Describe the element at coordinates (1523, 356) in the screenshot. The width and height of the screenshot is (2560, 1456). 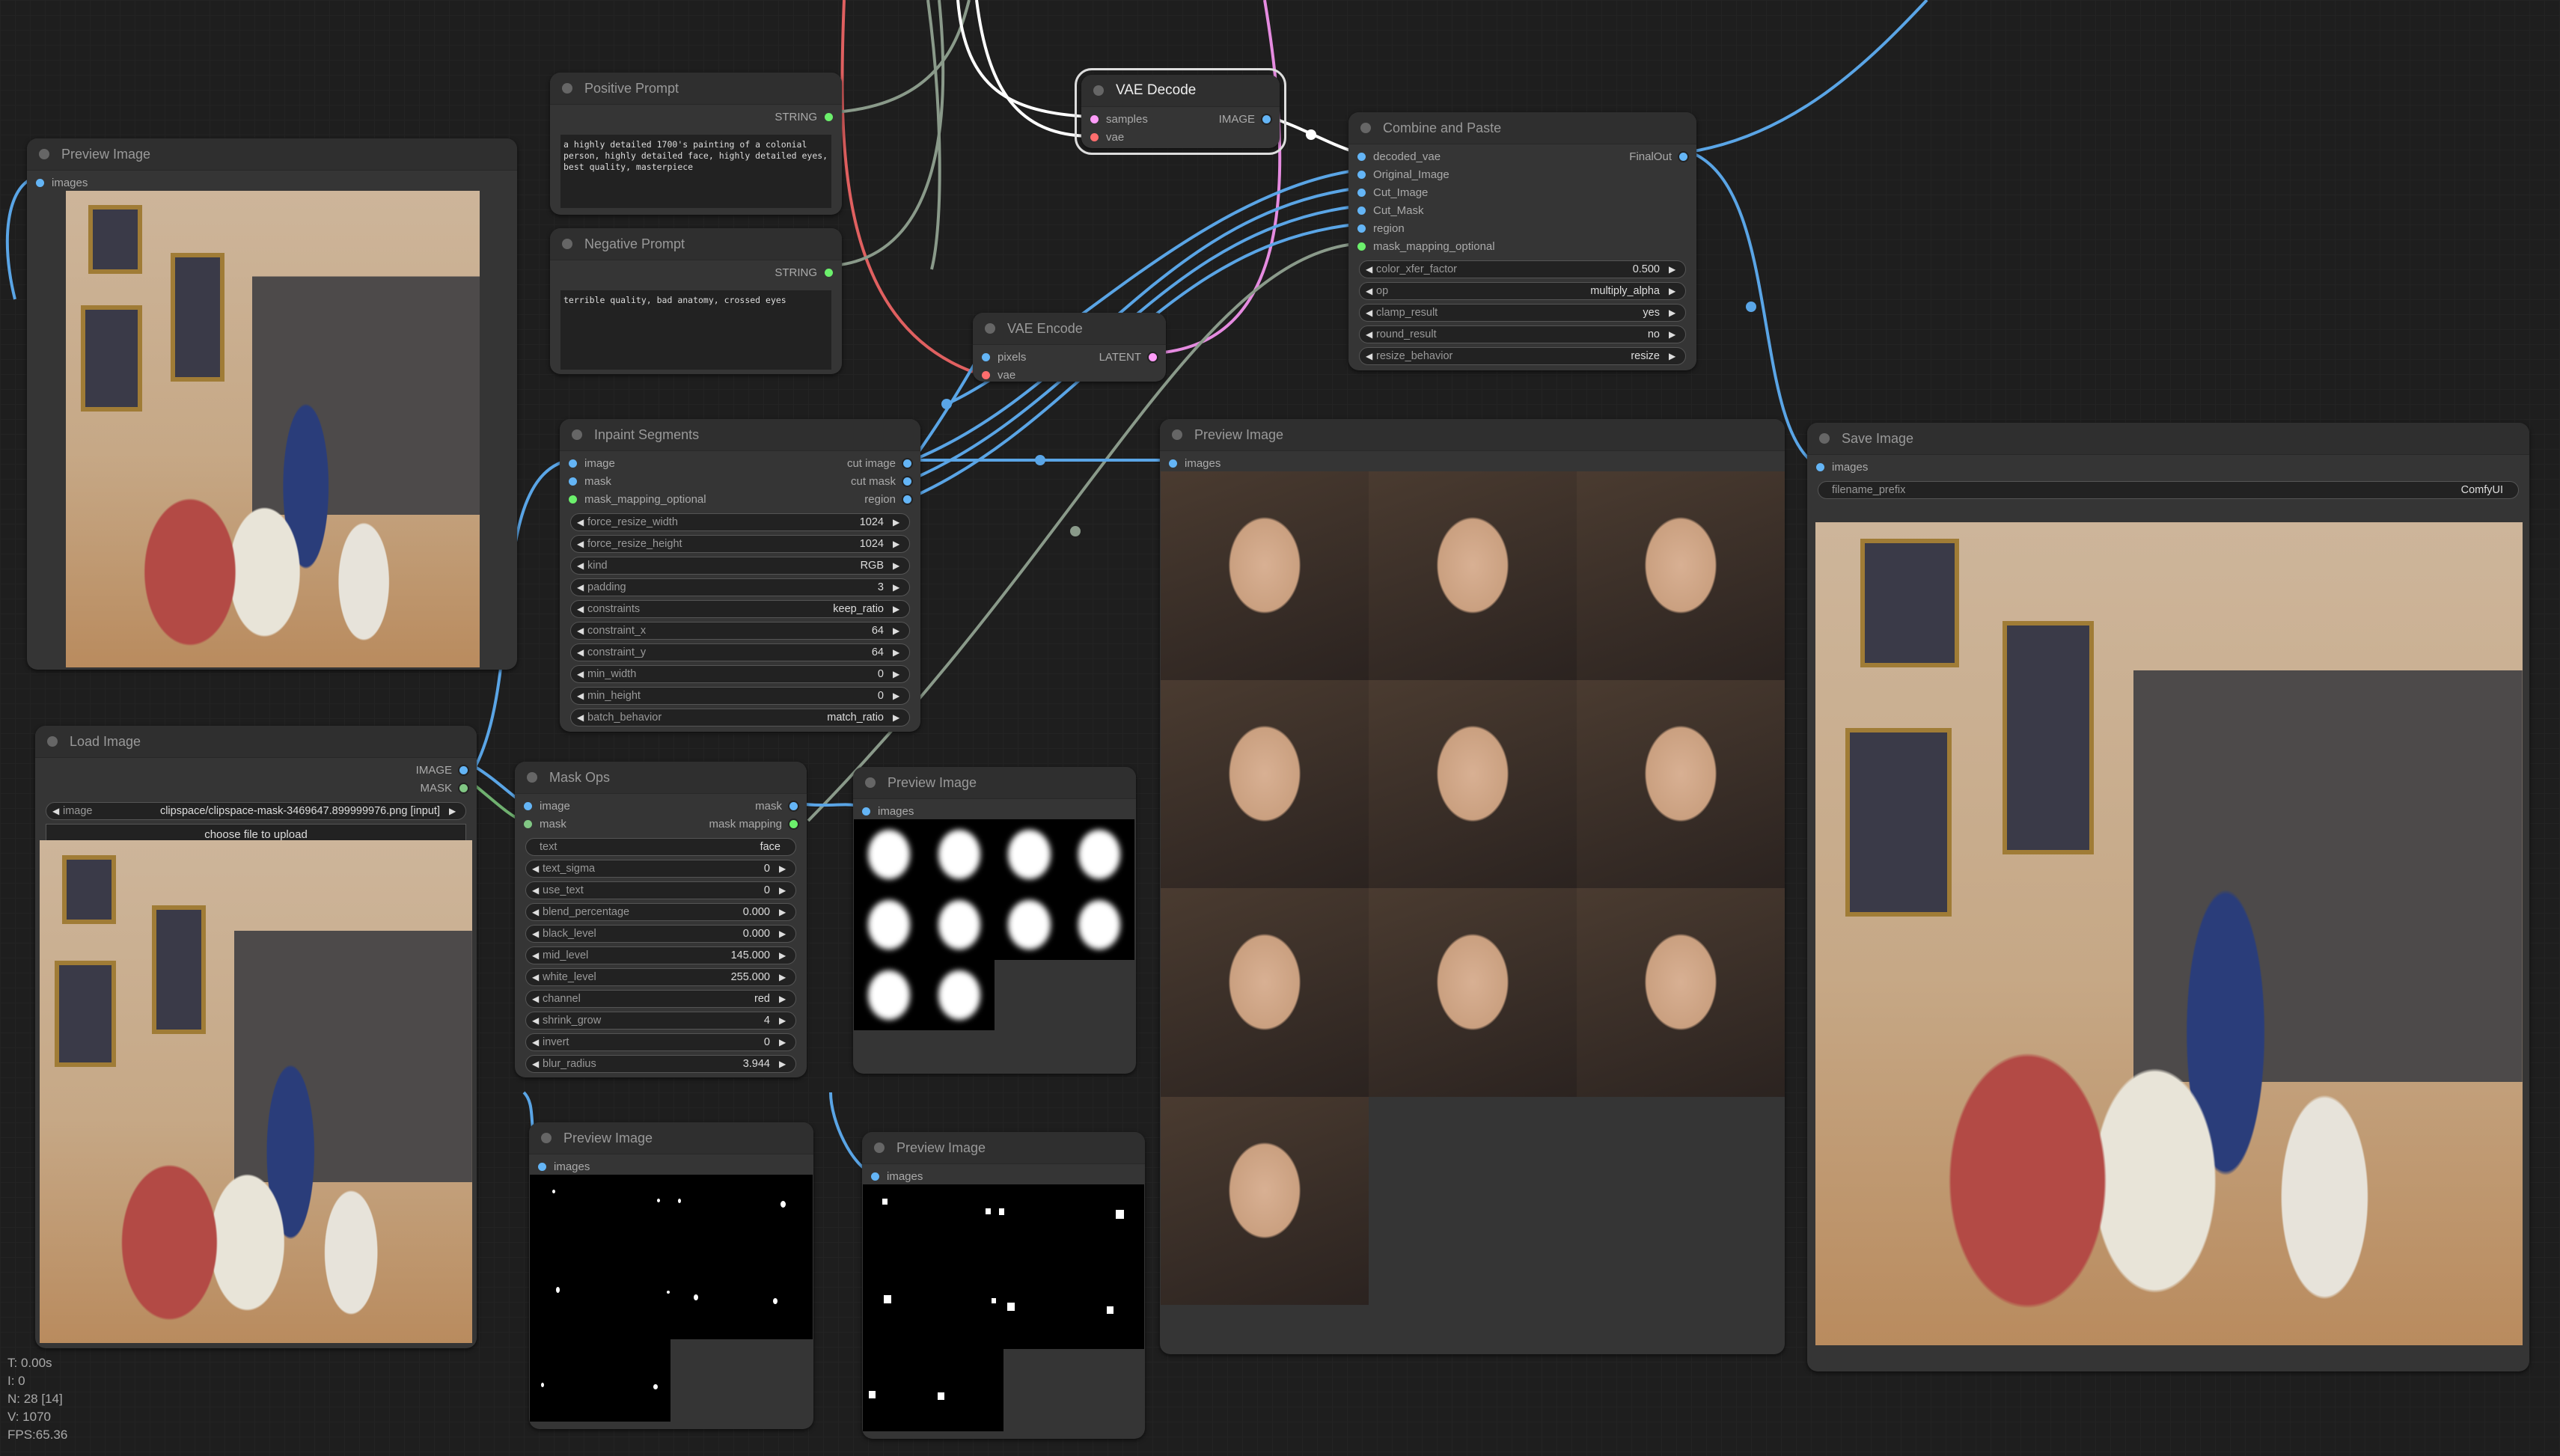
I see `widget-resize-behavior: ◀ resize_behavior resize ▶` at that location.